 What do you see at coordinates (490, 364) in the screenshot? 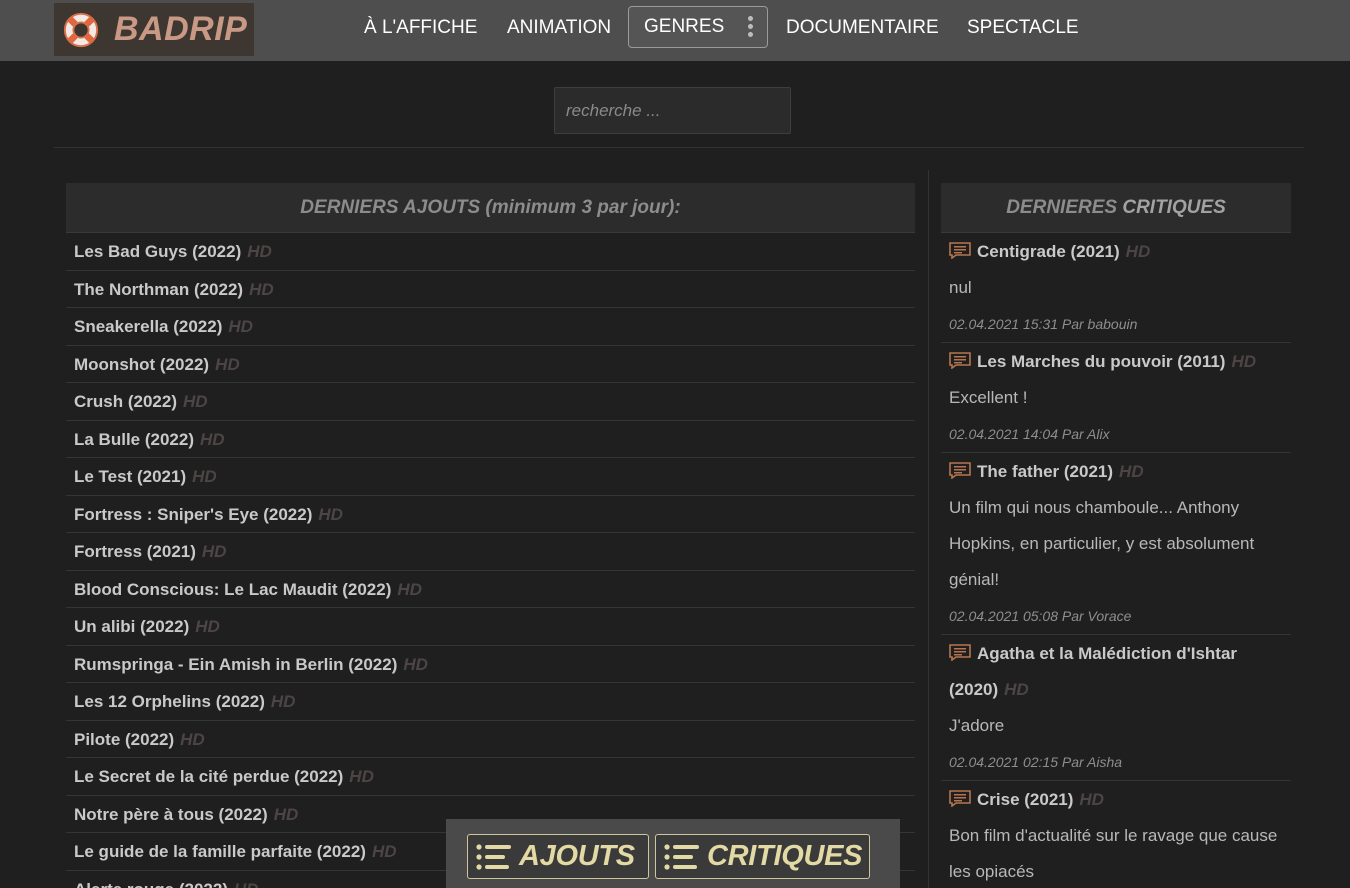
I see `film-row: Moonshot (2022) HD` at bounding box center [490, 364].